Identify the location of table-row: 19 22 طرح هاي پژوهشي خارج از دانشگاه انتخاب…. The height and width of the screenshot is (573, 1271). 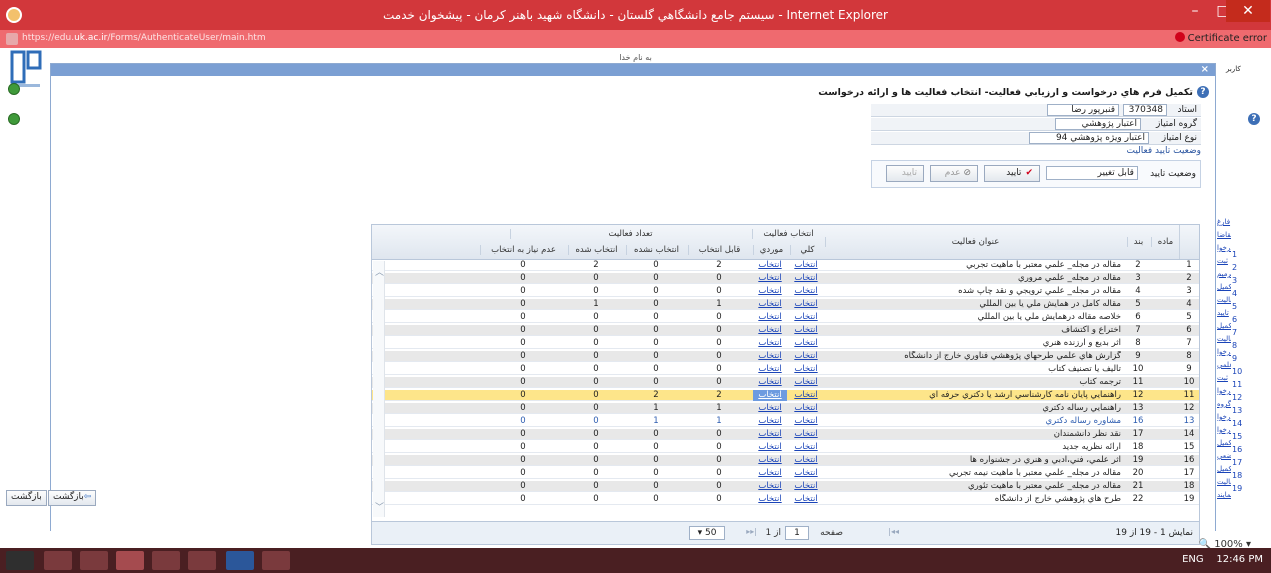
(785, 499).